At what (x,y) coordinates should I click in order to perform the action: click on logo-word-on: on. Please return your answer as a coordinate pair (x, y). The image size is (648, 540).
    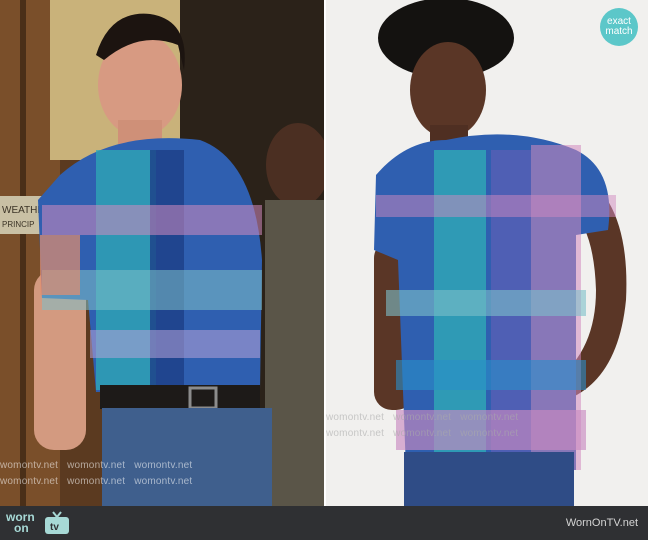
    Looking at the image, I should click on (21, 528).